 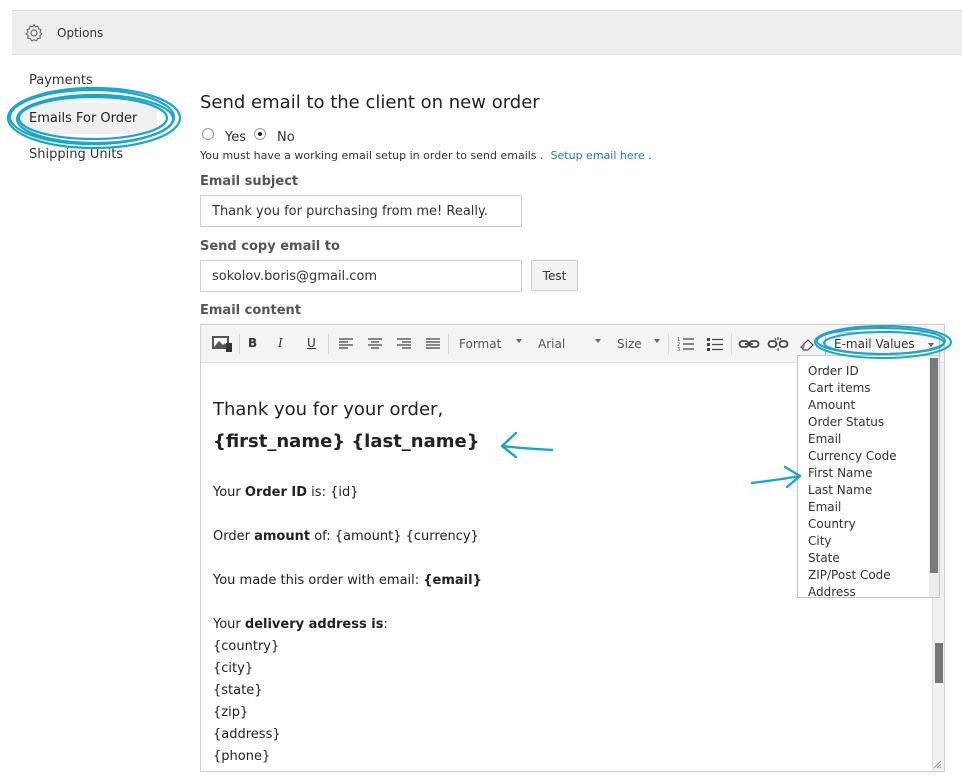 I want to click on greeting-line: Thank you for your order,, so click(x=328, y=409).